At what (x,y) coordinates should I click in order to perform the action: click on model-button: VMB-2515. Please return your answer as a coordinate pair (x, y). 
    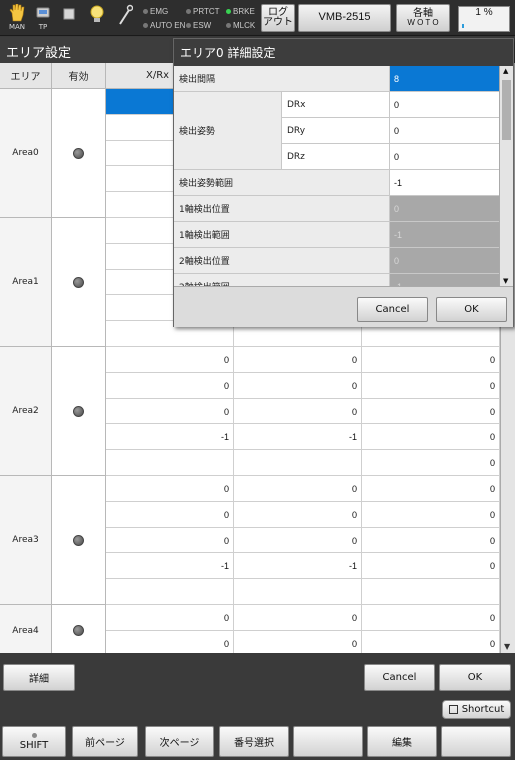
    Looking at the image, I should click on (344, 18).